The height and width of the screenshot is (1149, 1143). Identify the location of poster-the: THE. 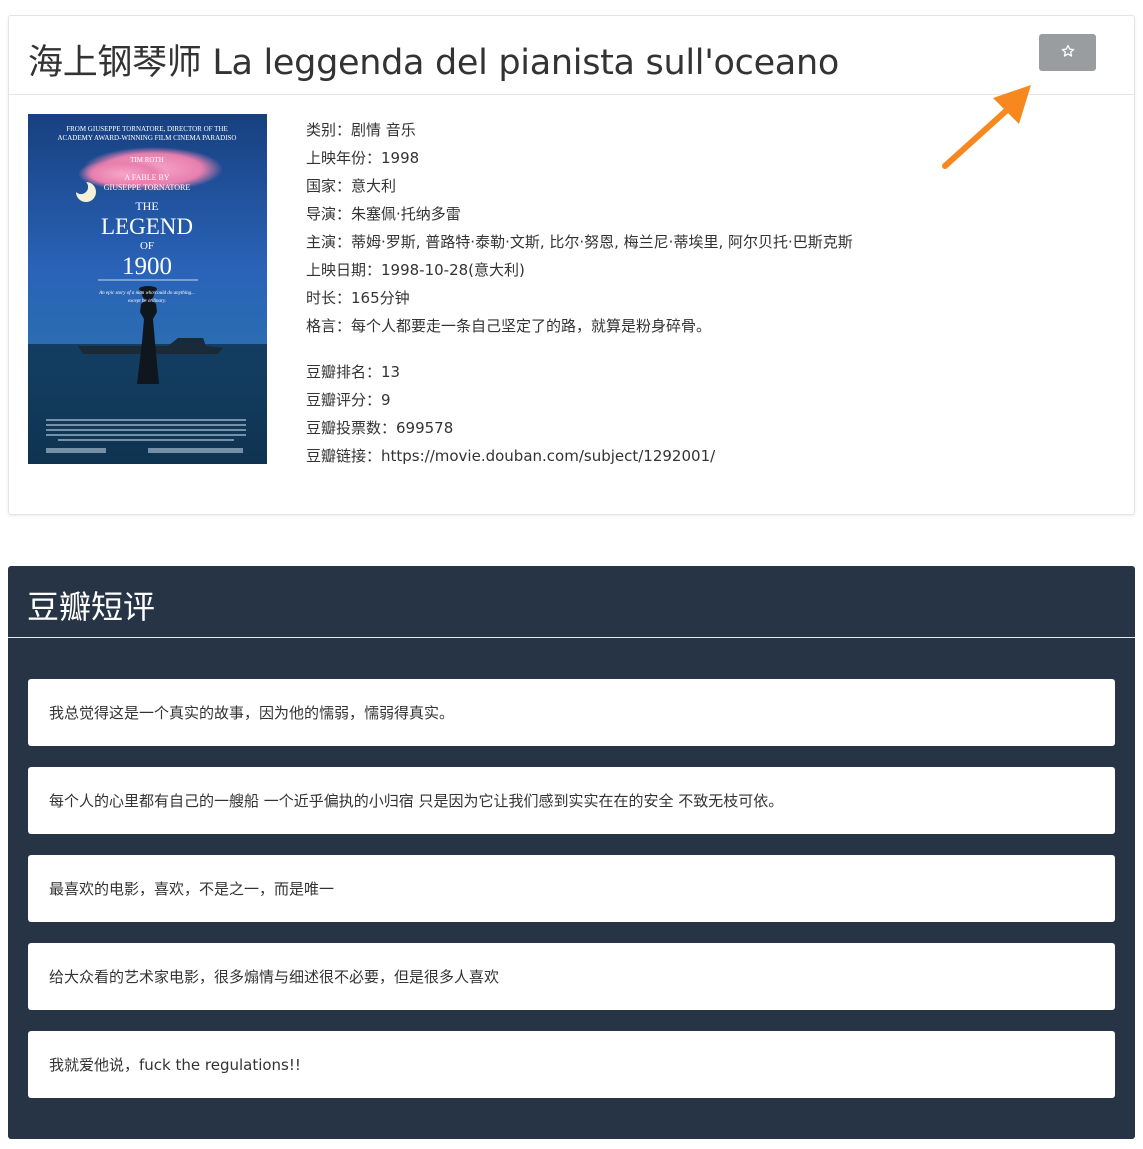
(146, 206).